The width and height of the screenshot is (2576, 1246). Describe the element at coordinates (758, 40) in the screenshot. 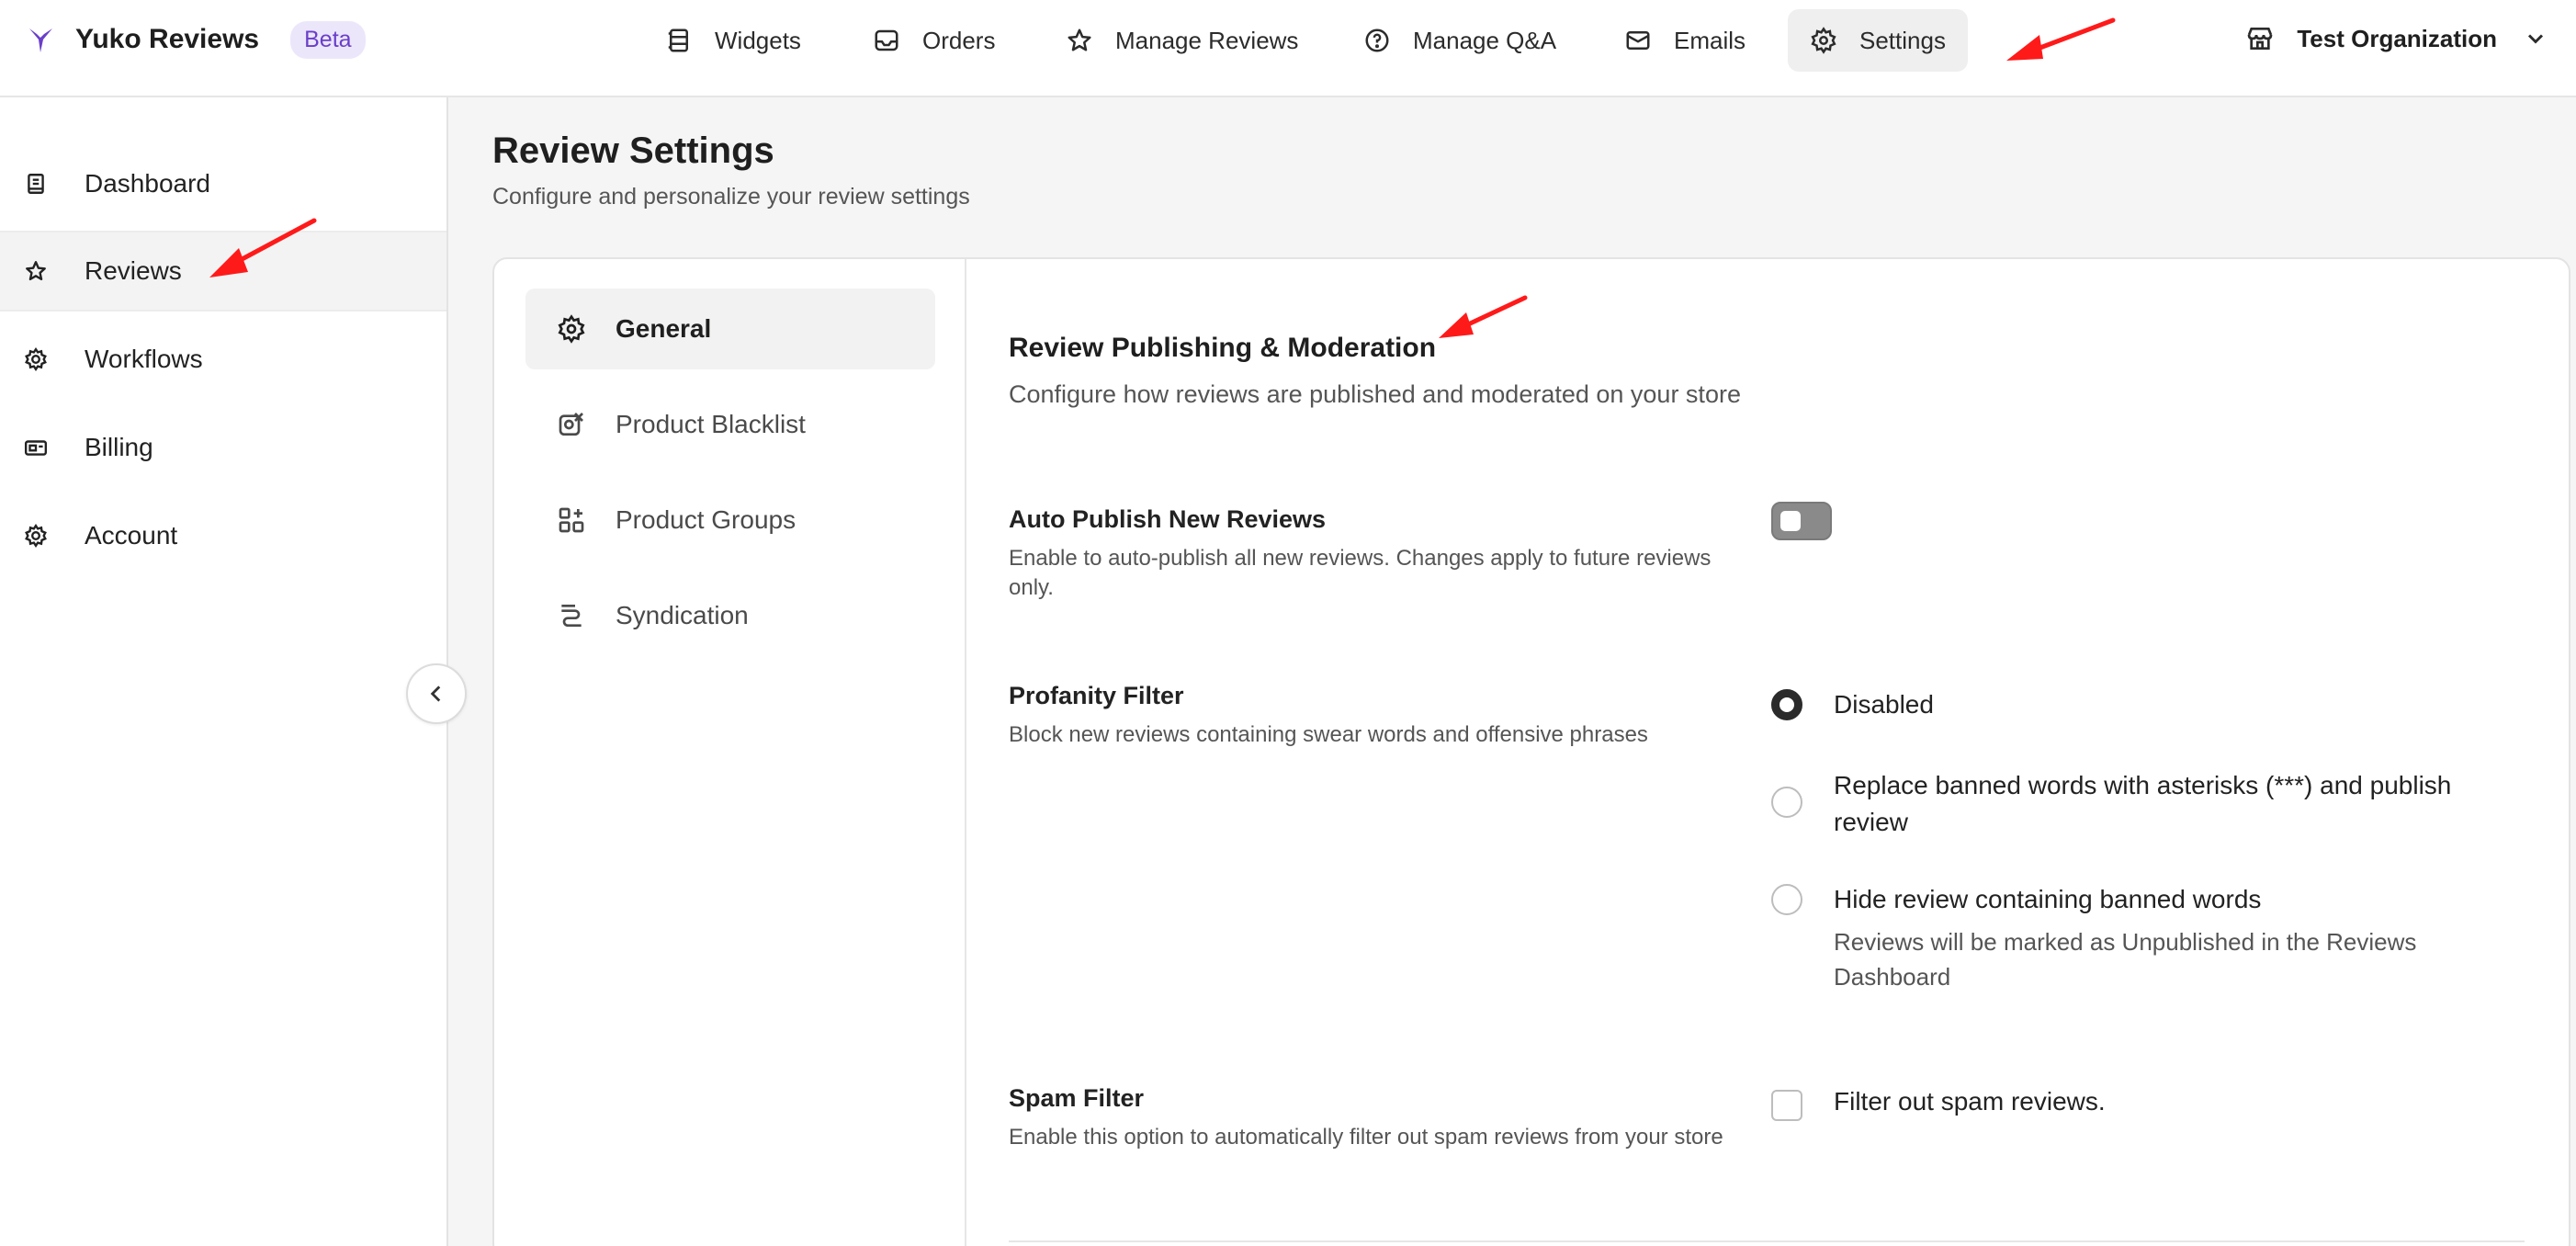

I see `nav-label: Widgets` at that location.